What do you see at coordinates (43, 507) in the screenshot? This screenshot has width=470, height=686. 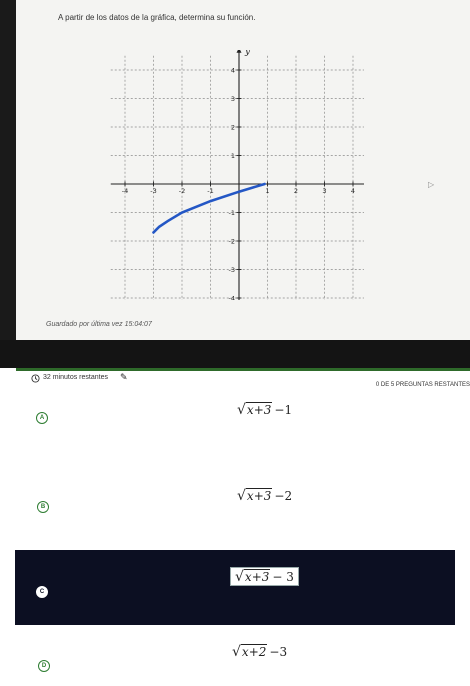 I see `option-b-badge: B` at bounding box center [43, 507].